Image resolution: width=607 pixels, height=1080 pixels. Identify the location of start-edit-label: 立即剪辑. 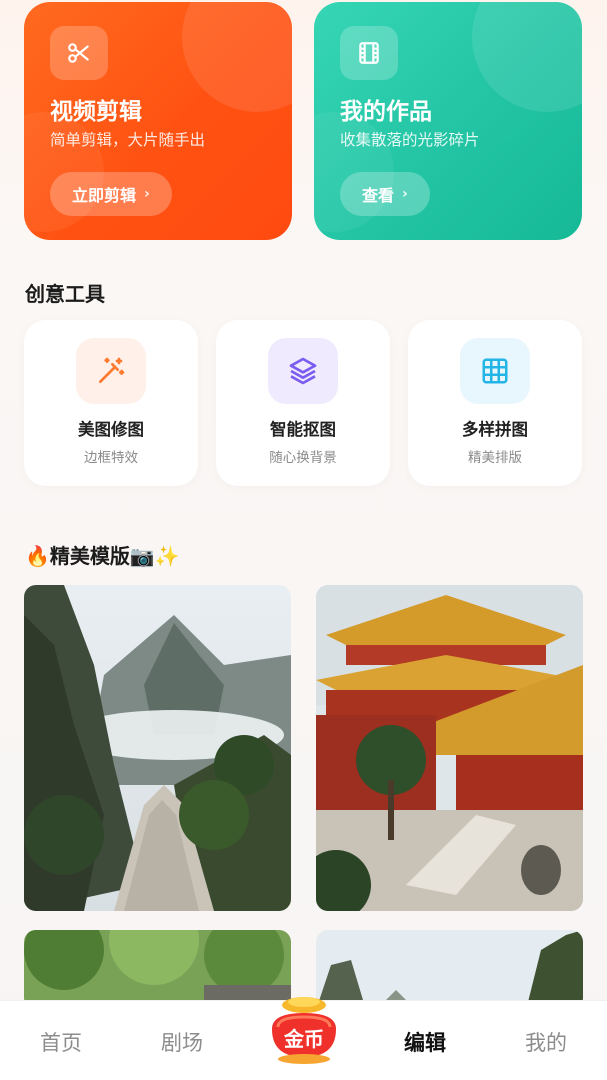
(104, 195).